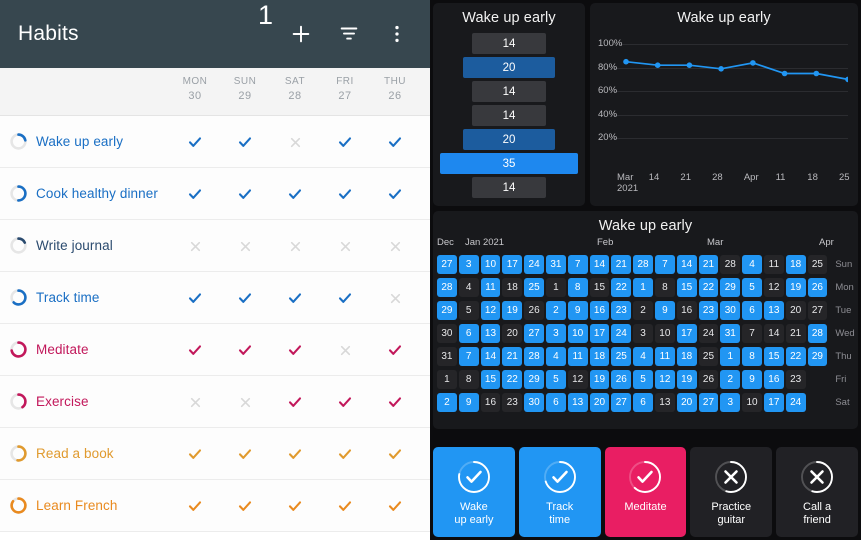  Describe the element at coordinates (85, 193) in the screenshot. I see `habit-name-cell: Cook healthy dinner` at that location.